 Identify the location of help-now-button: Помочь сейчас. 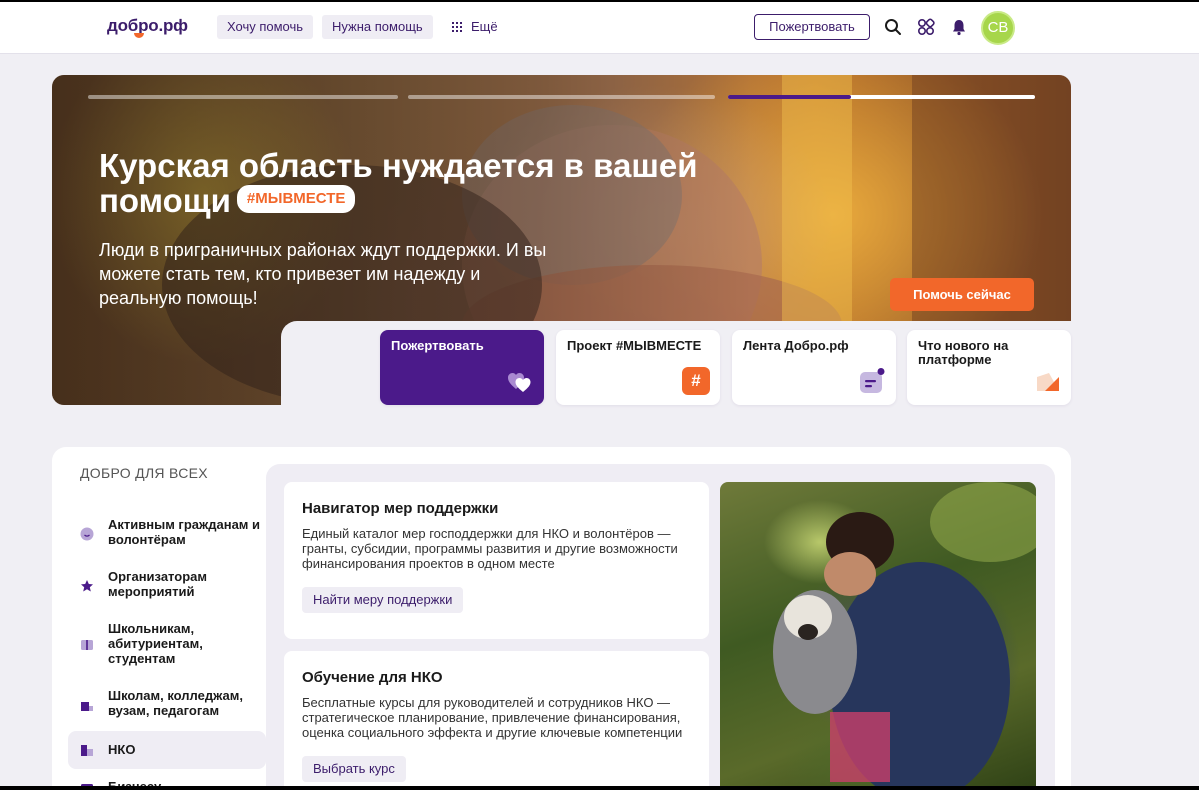
(962, 294).